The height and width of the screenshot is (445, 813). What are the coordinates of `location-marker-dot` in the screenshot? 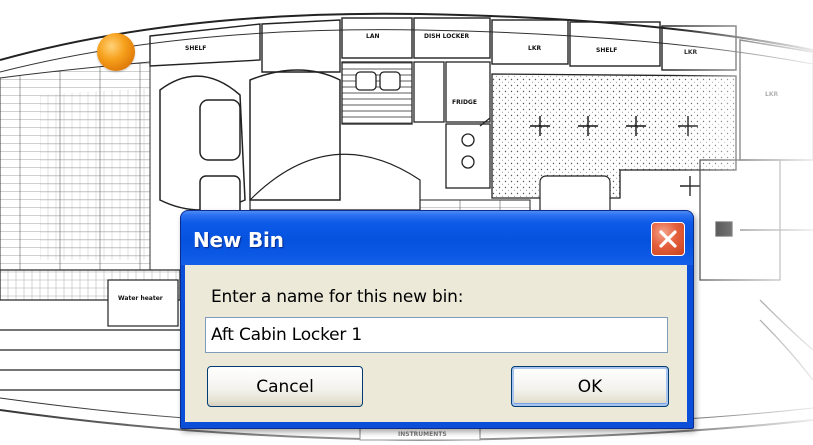 It's located at (116, 52).